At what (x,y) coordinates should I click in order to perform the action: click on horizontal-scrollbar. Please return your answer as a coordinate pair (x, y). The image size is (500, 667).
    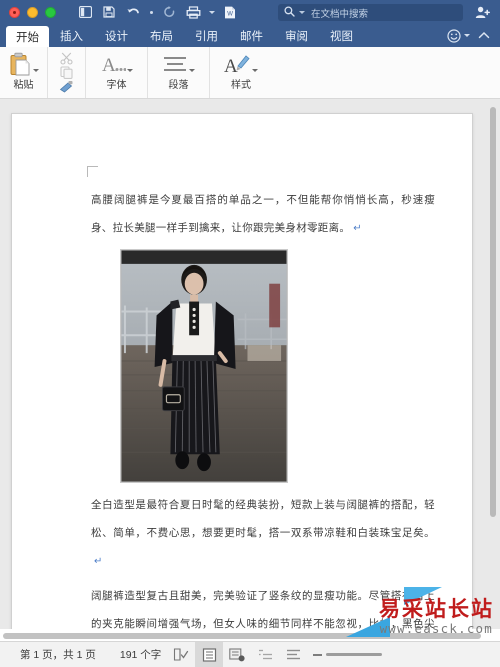
    Looking at the image, I should click on (244, 636).